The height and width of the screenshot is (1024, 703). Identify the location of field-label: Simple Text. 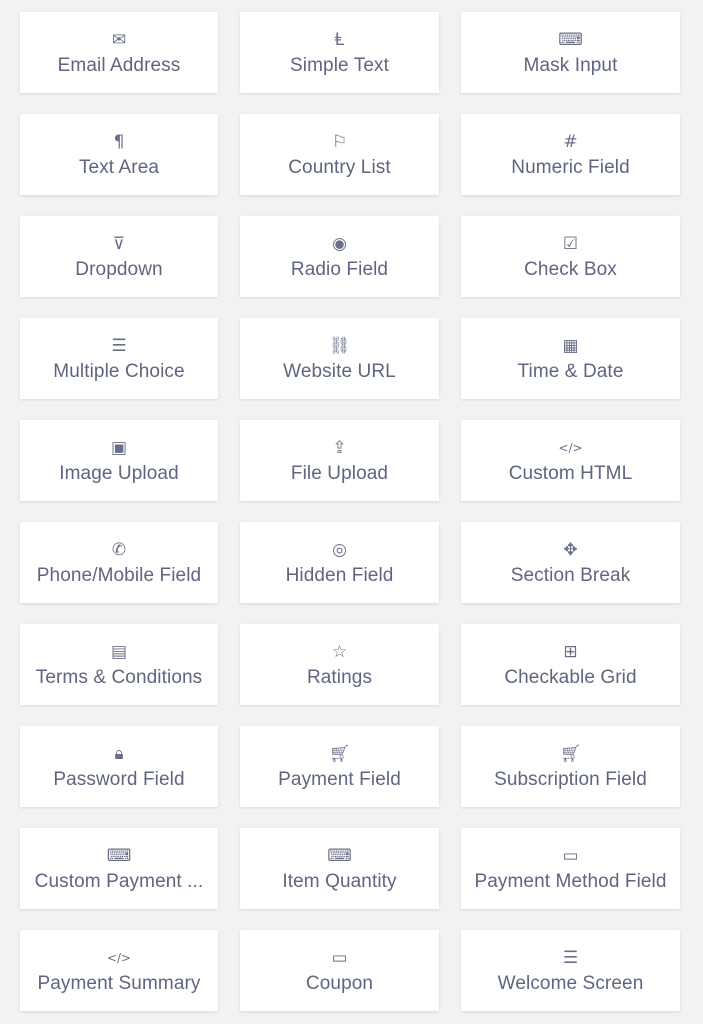
(339, 65).